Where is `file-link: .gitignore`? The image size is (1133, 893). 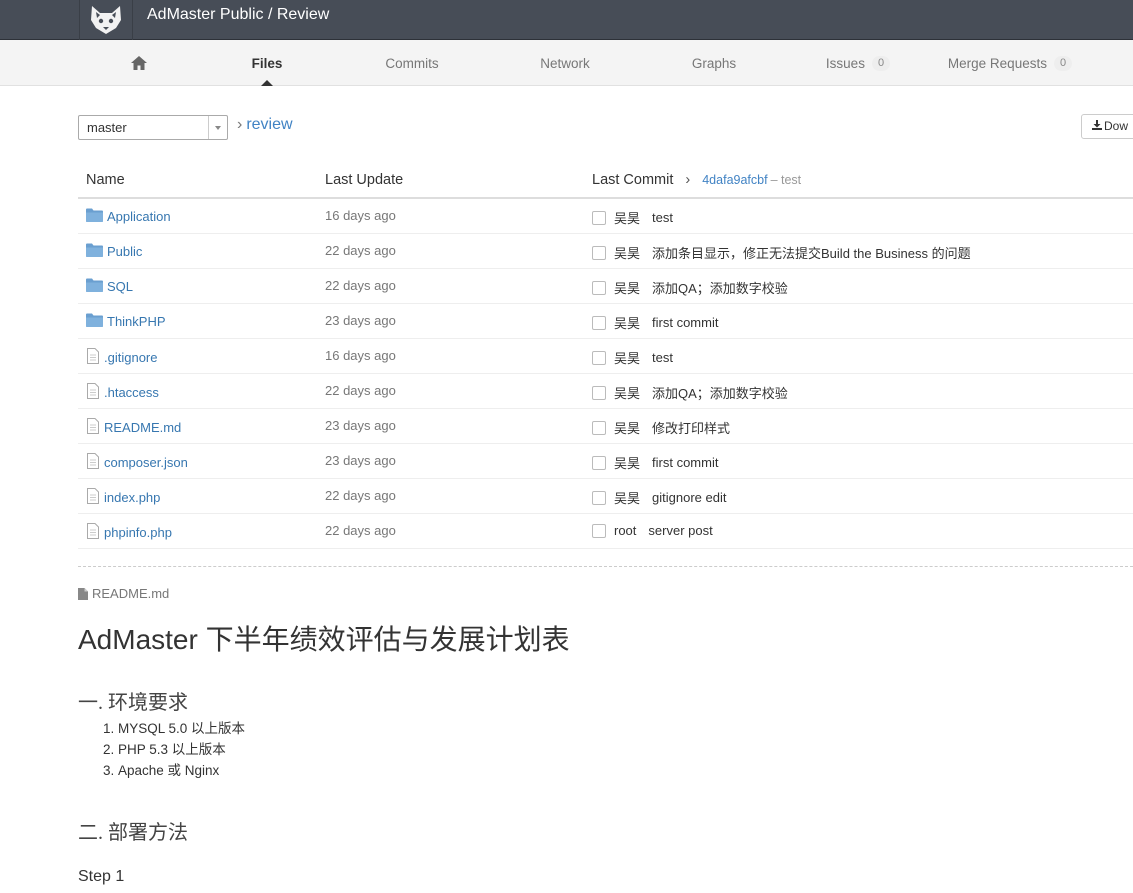 file-link: .gitignore is located at coordinates (130, 357).